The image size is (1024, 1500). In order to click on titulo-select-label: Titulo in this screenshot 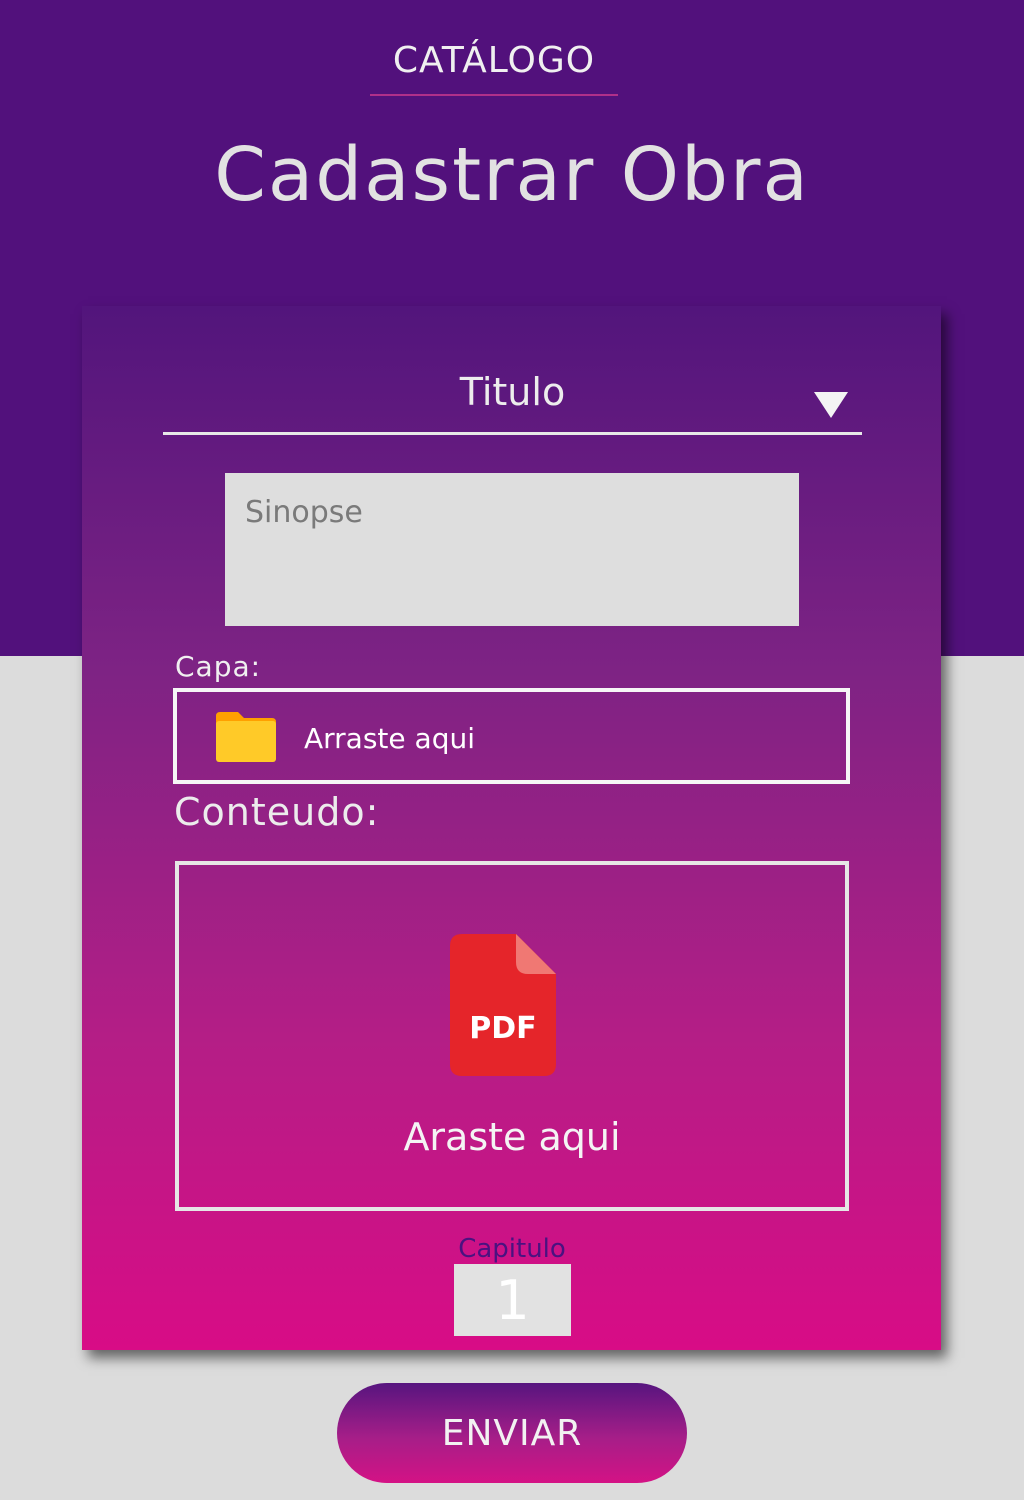, I will do `click(512, 392)`.